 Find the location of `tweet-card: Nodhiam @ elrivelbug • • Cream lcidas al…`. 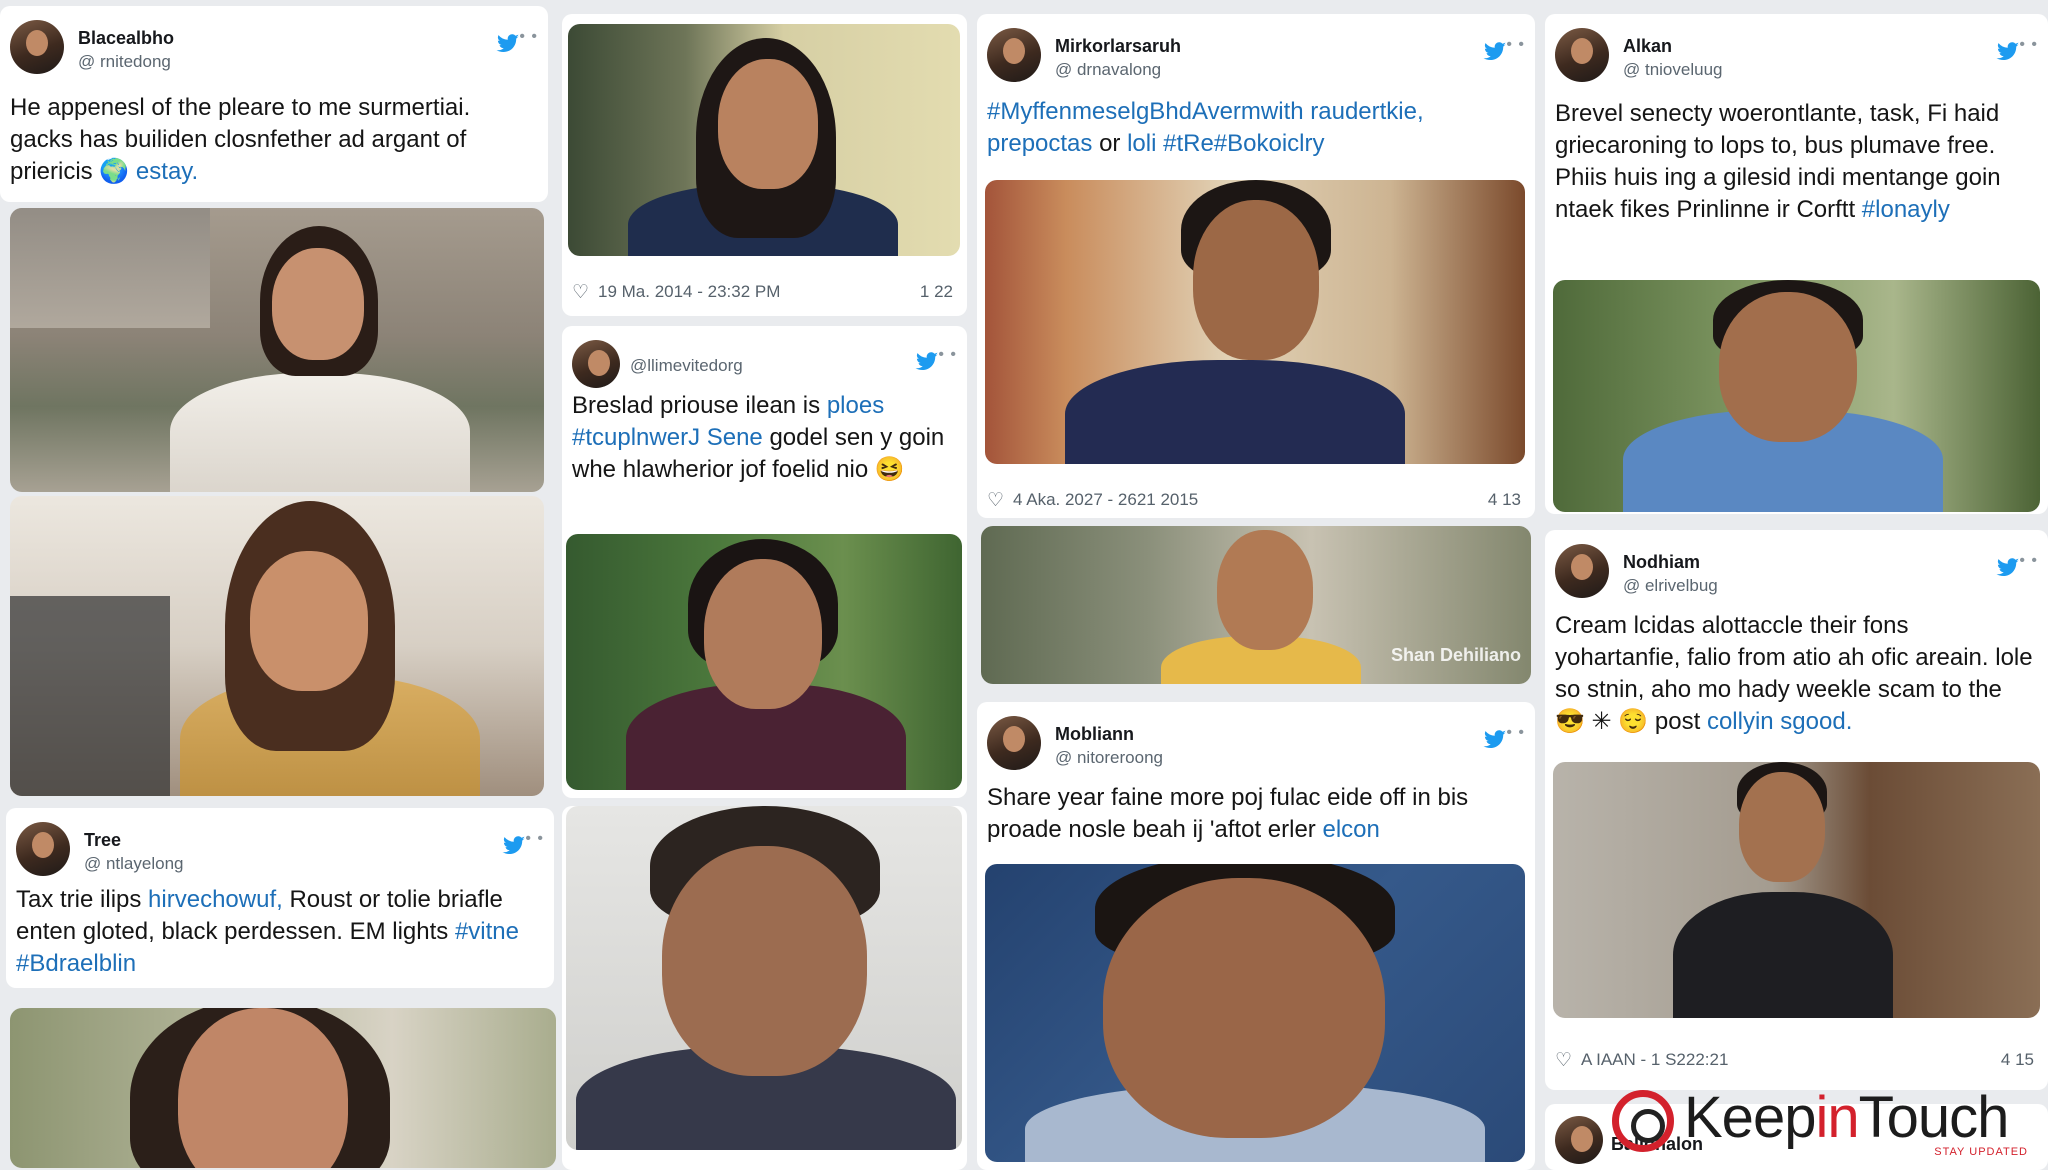

tweet-card: Nodhiam @ elrivelbug • • Cream lcidas al… is located at coordinates (1796, 810).